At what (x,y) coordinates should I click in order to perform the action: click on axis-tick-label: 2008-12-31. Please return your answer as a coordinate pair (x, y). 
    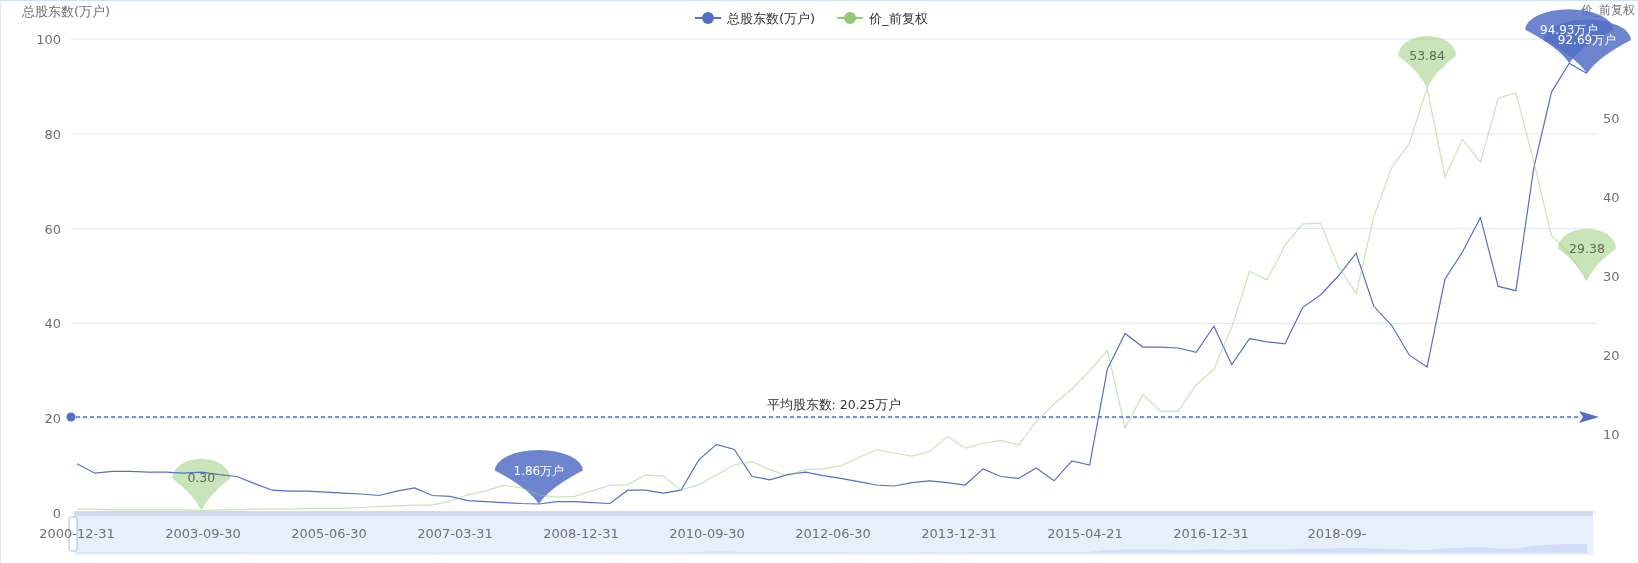
    Looking at the image, I should click on (581, 533).